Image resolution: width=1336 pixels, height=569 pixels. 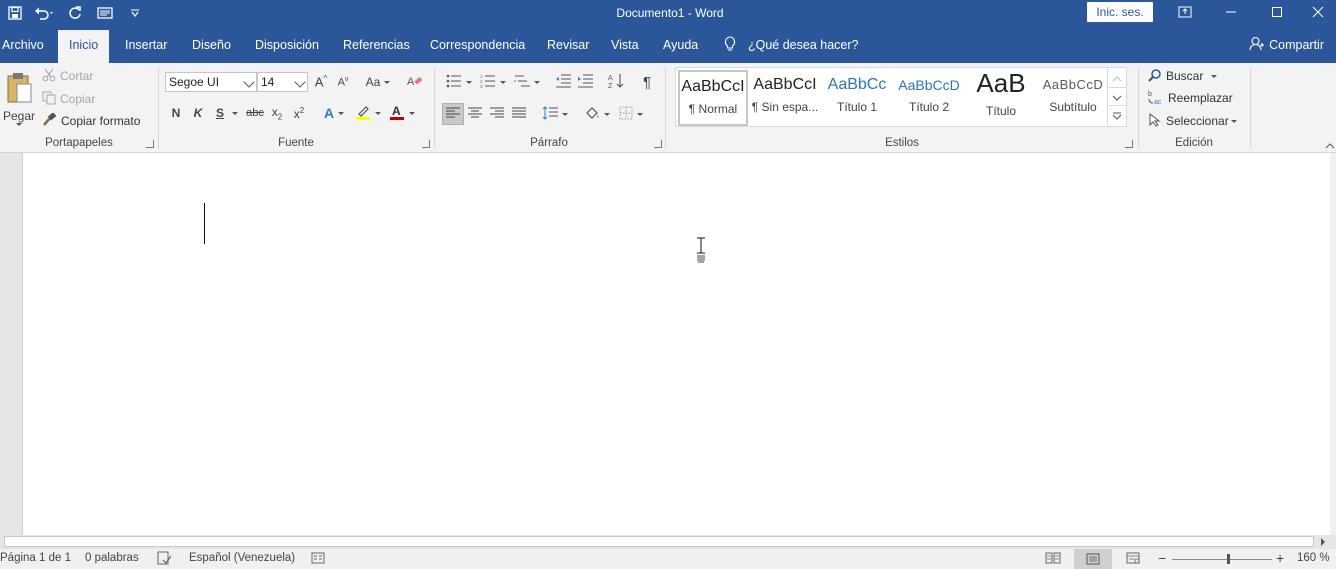 I want to click on italic-button: K, so click(x=198, y=113).